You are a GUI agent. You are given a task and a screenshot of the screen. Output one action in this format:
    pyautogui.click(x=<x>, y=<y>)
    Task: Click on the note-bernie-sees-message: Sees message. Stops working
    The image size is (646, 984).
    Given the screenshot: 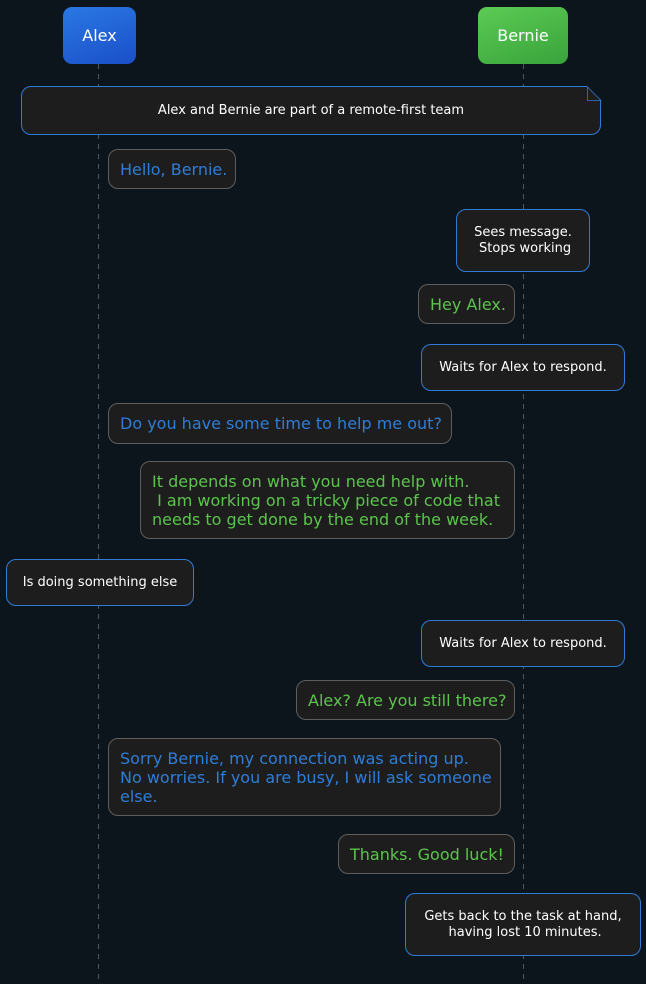 What is the action you would take?
    pyautogui.click(x=523, y=240)
    